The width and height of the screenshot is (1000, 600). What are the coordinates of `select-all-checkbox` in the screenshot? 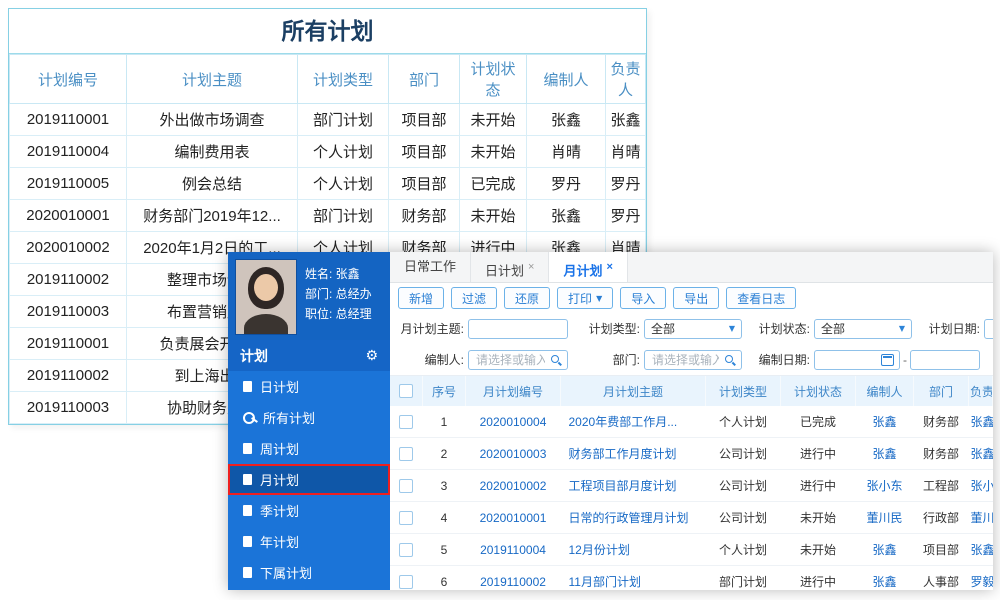 It's located at (406, 391).